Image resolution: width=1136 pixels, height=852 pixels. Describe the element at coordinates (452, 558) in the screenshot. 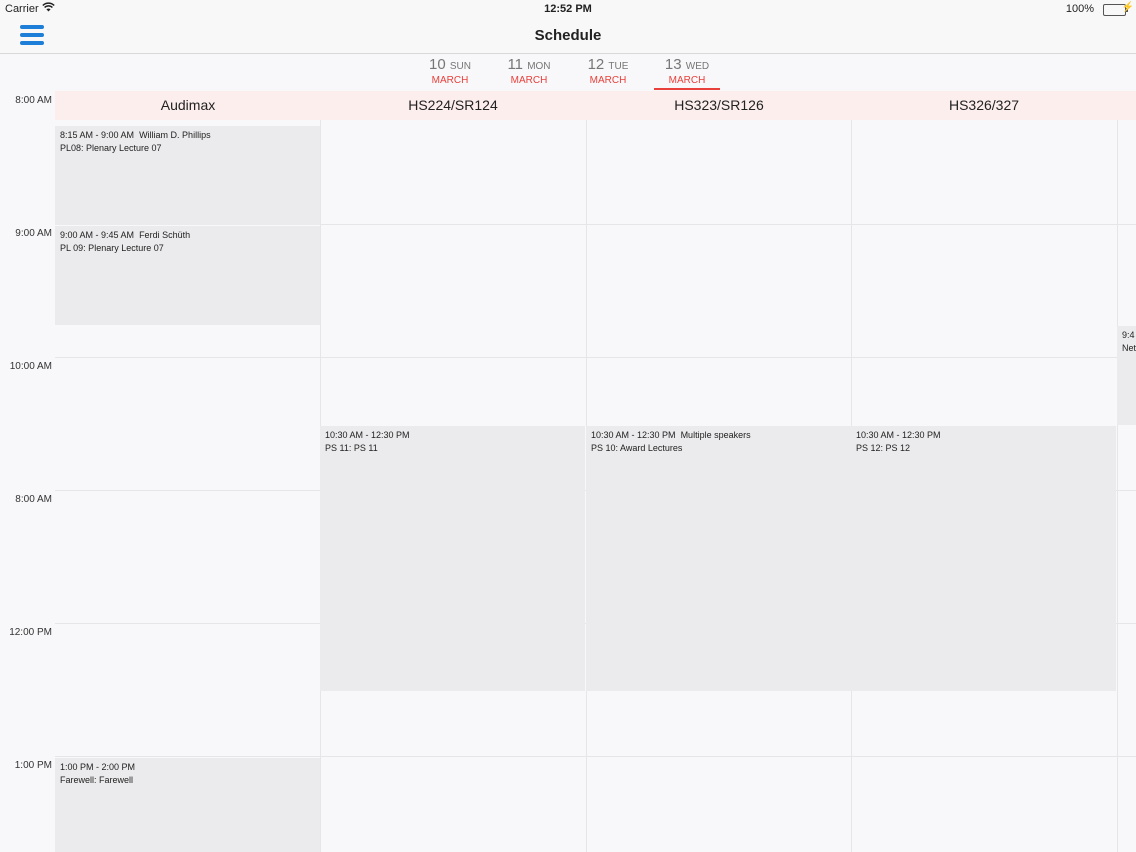

I see `event-block: 10:30 AM - 12:30 PM PS 11: PS 11` at that location.